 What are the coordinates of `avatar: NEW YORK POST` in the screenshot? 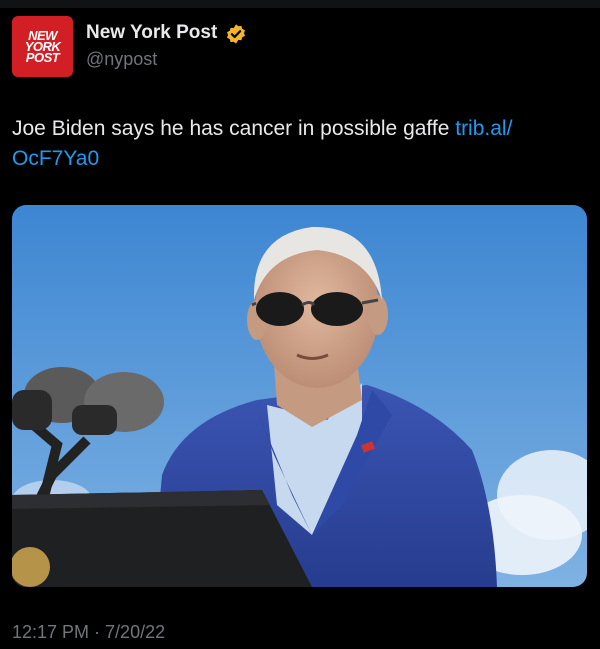 It's located at (42, 46).